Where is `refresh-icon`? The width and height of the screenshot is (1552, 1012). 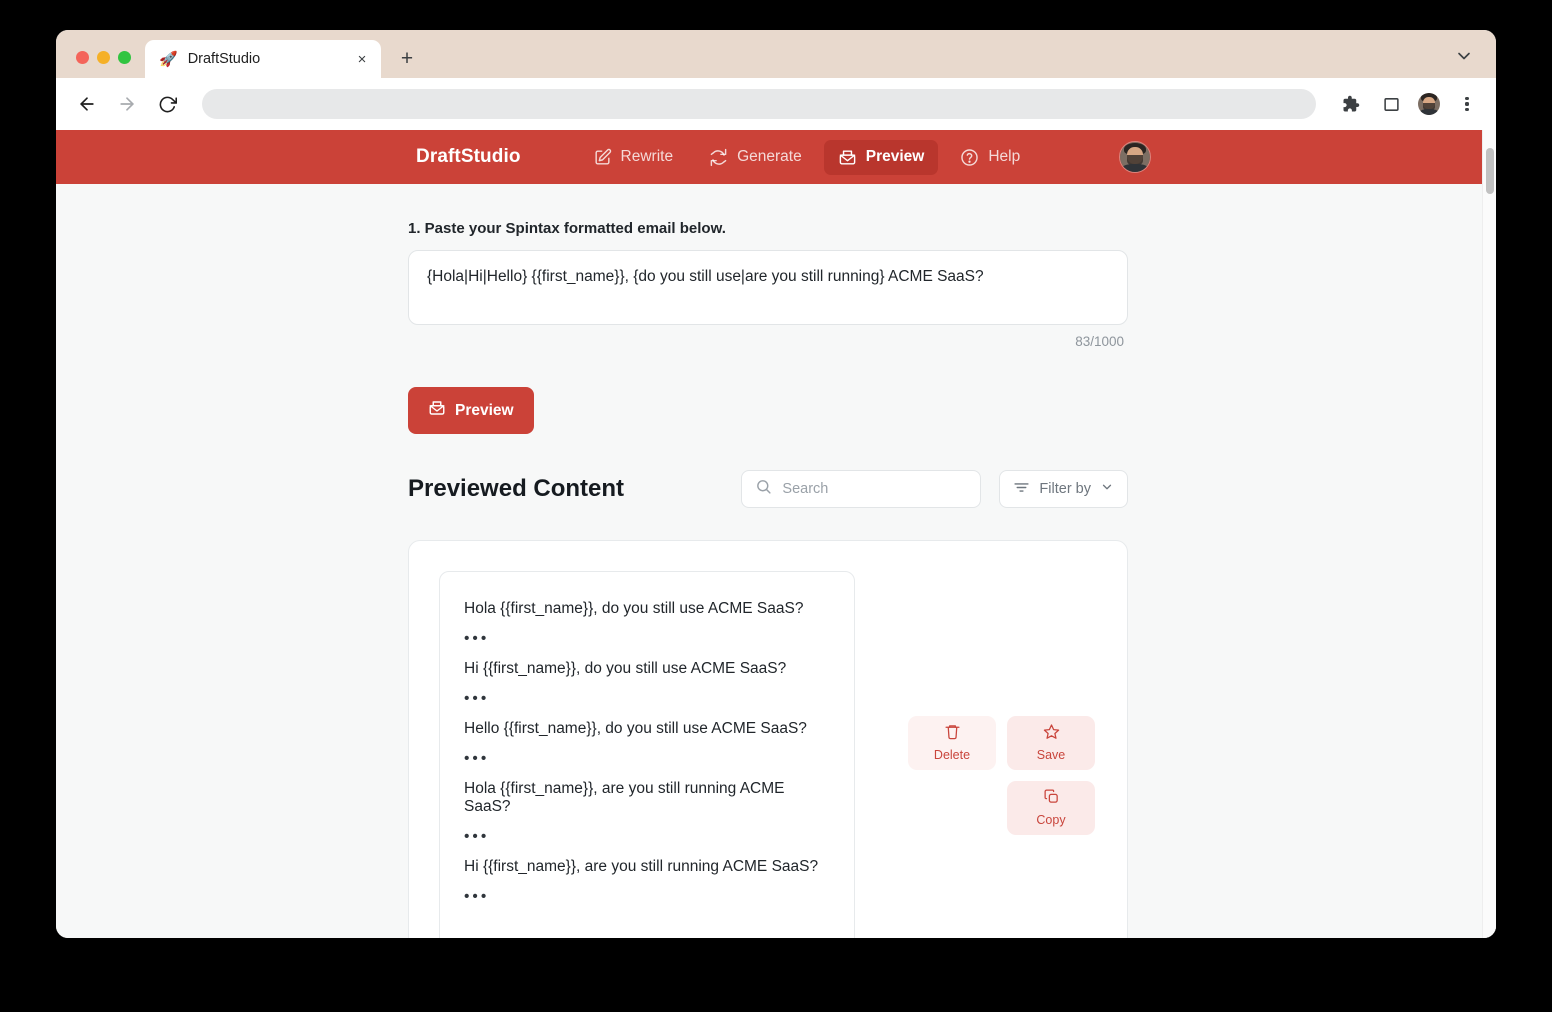
refresh-icon is located at coordinates (718, 157).